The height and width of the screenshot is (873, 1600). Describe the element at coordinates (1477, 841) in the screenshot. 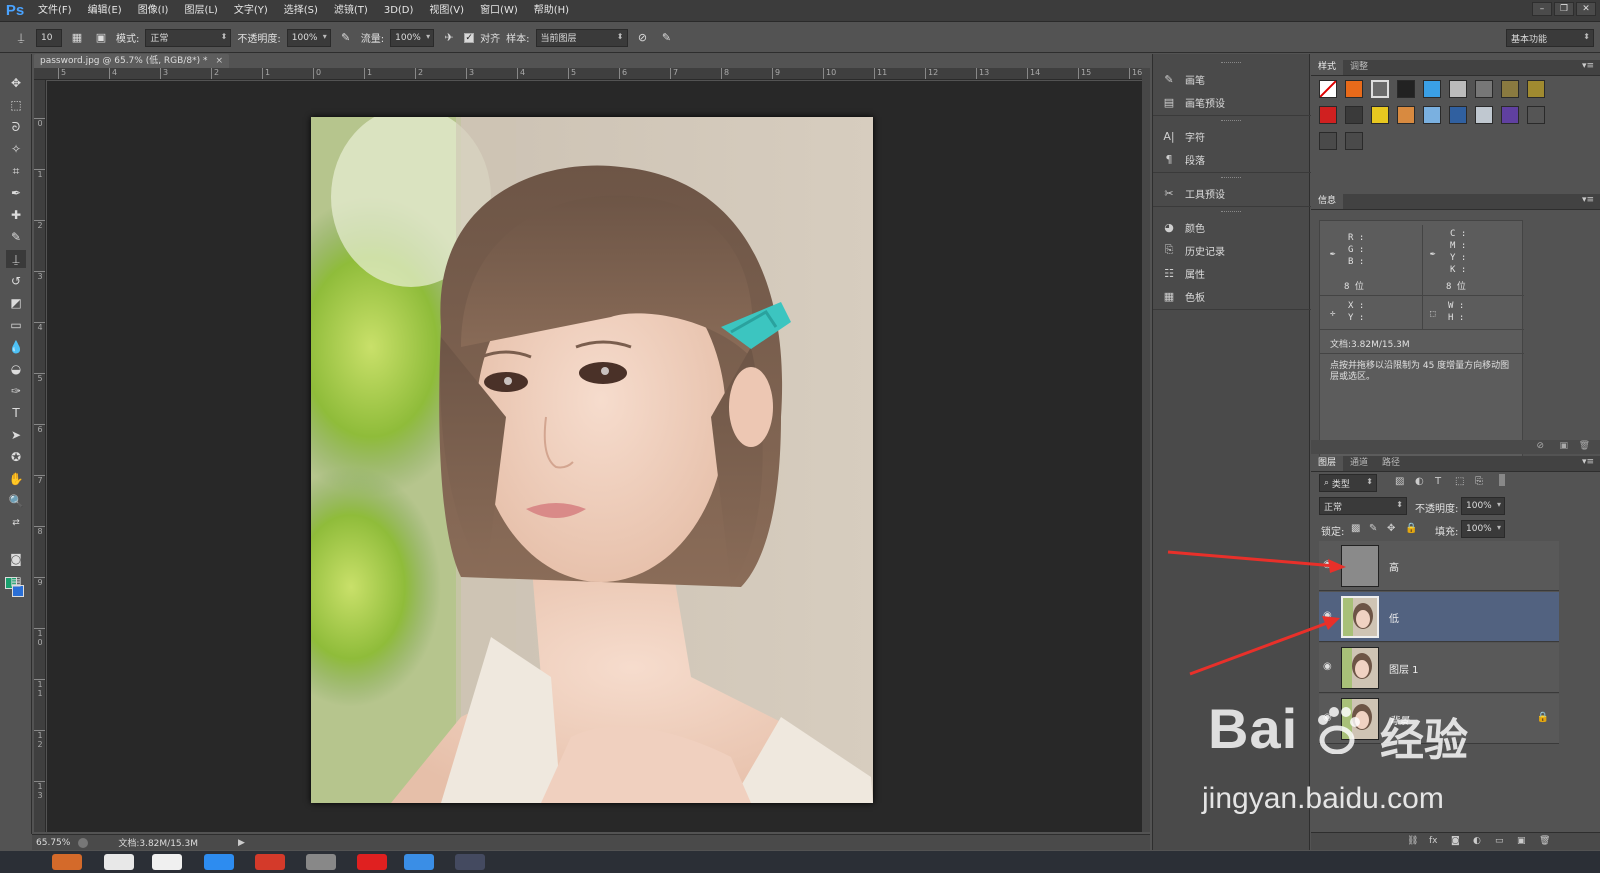

I see `adjustment-layer-icon: ◐` at that location.